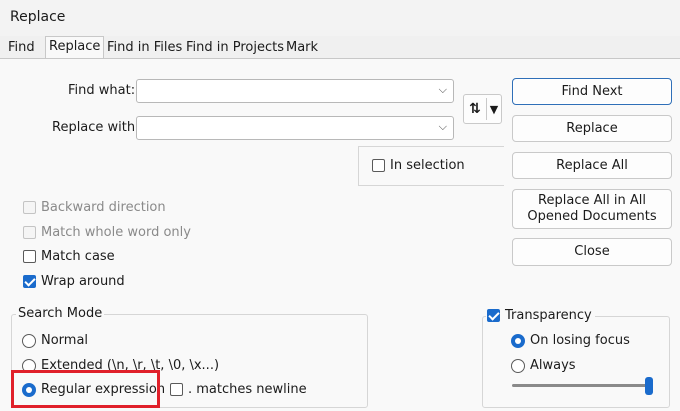 Image resolution: width=680 pixels, height=411 pixels. What do you see at coordinates (144, 48) in the screenshot?
I see `tab-find-in-files: Find in Files` at bounding box center [144, 48].